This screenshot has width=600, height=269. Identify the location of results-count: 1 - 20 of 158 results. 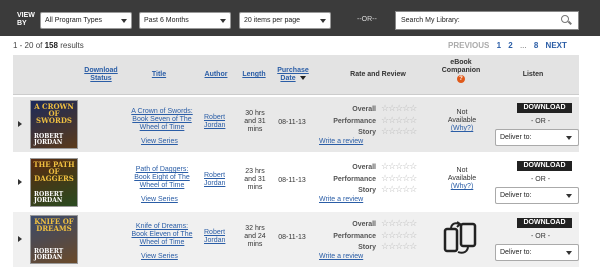
(48, 45).